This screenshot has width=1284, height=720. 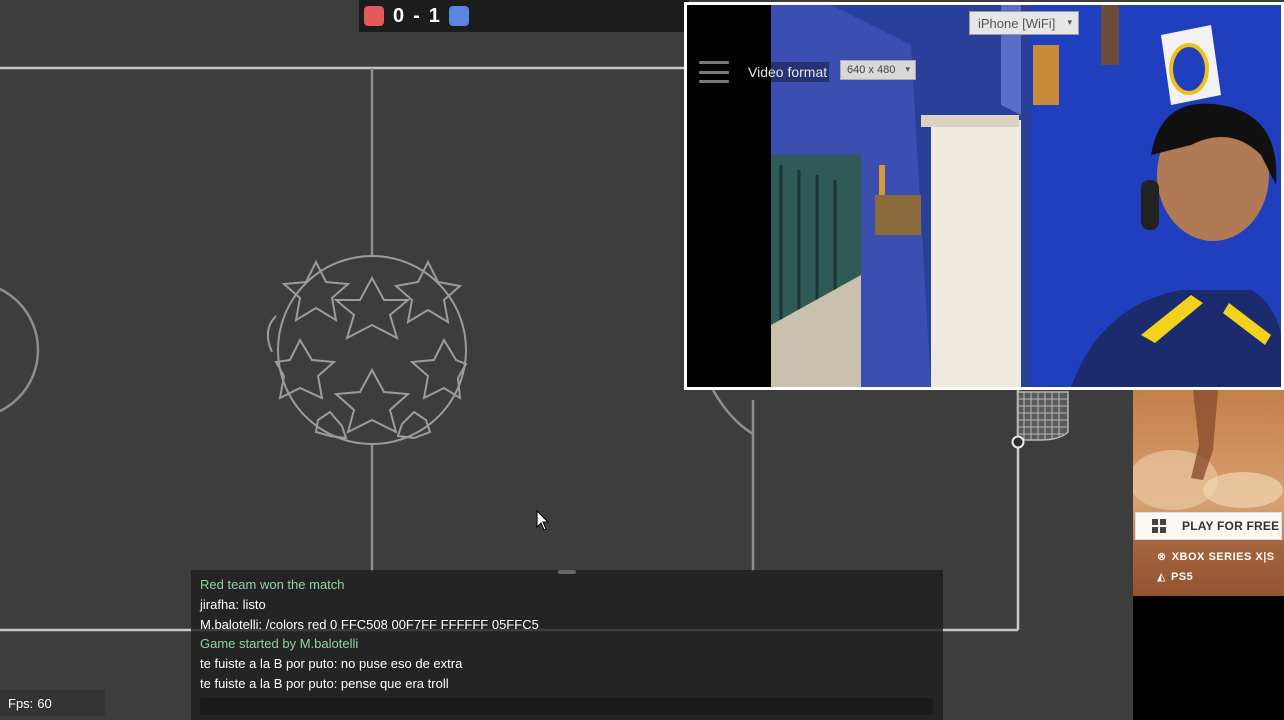 What do you see at coordinates (1182, 576) in the screenshot?
I see `ps5-platform-label: PS5` at bounding box center [1182, 576].